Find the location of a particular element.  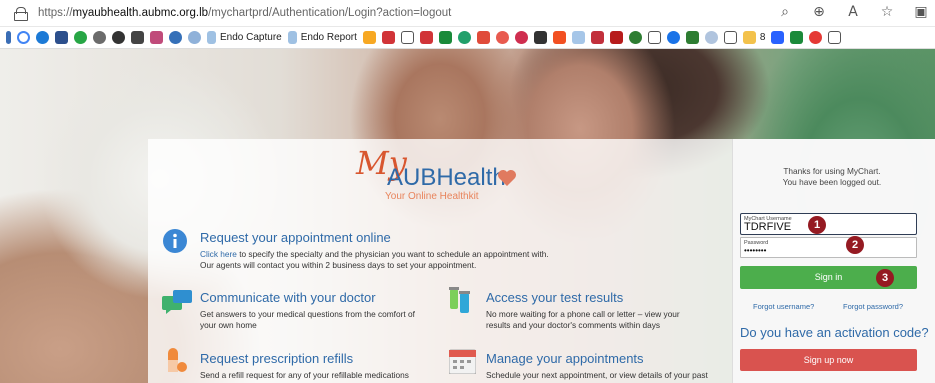

lock-icon is located at coordinates (21, 14).